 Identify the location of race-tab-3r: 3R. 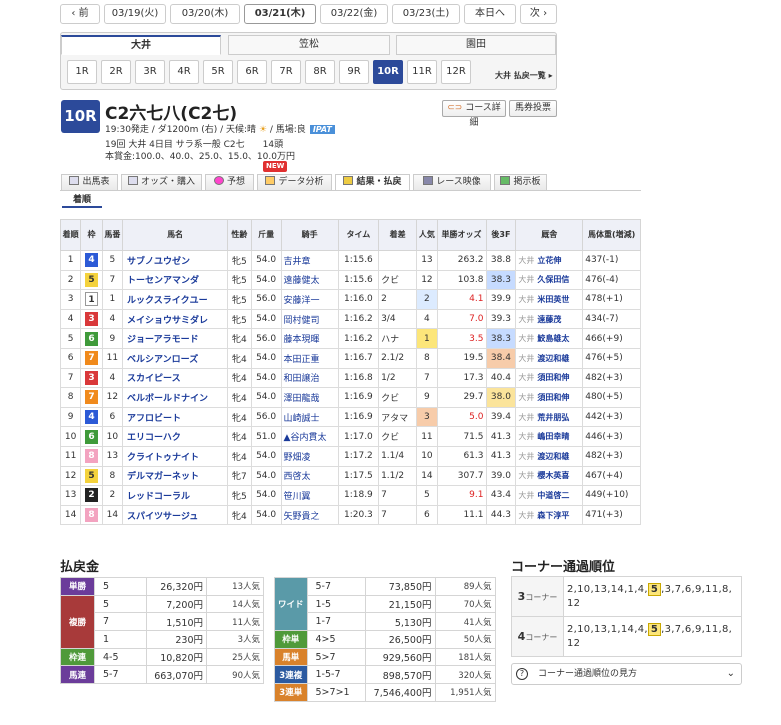
(150, 72).